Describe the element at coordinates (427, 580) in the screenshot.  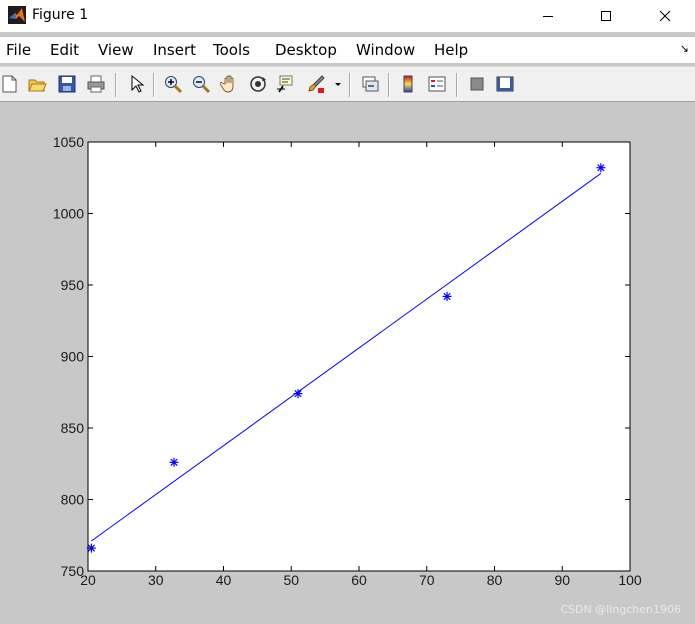
I see `x-tick-label: 70` at that location.